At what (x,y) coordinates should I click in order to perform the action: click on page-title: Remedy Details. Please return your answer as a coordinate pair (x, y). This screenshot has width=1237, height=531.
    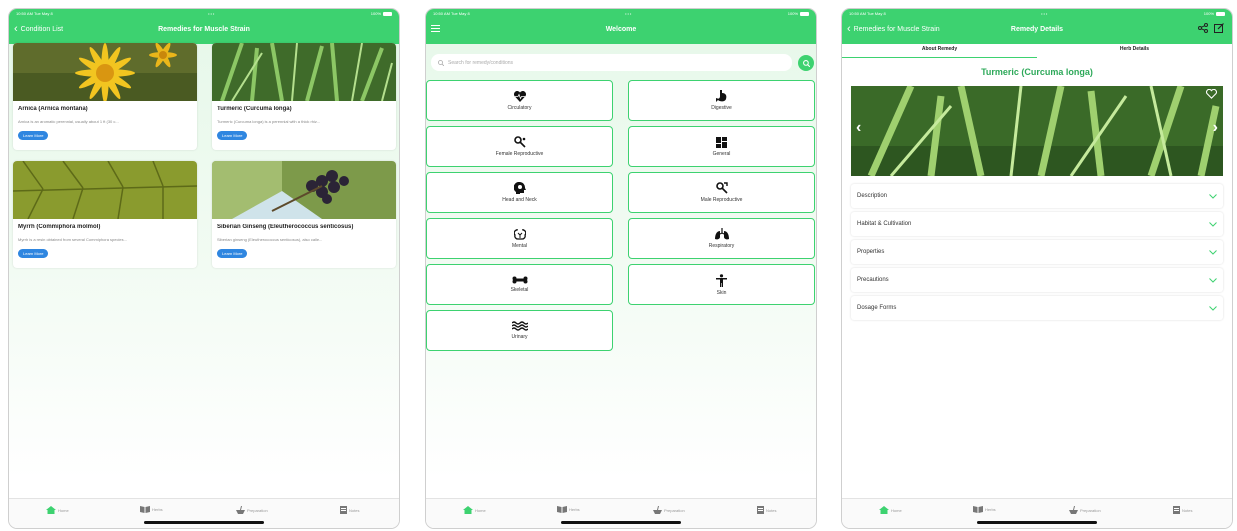
    Looking at the image, I should click on (1037, 29).